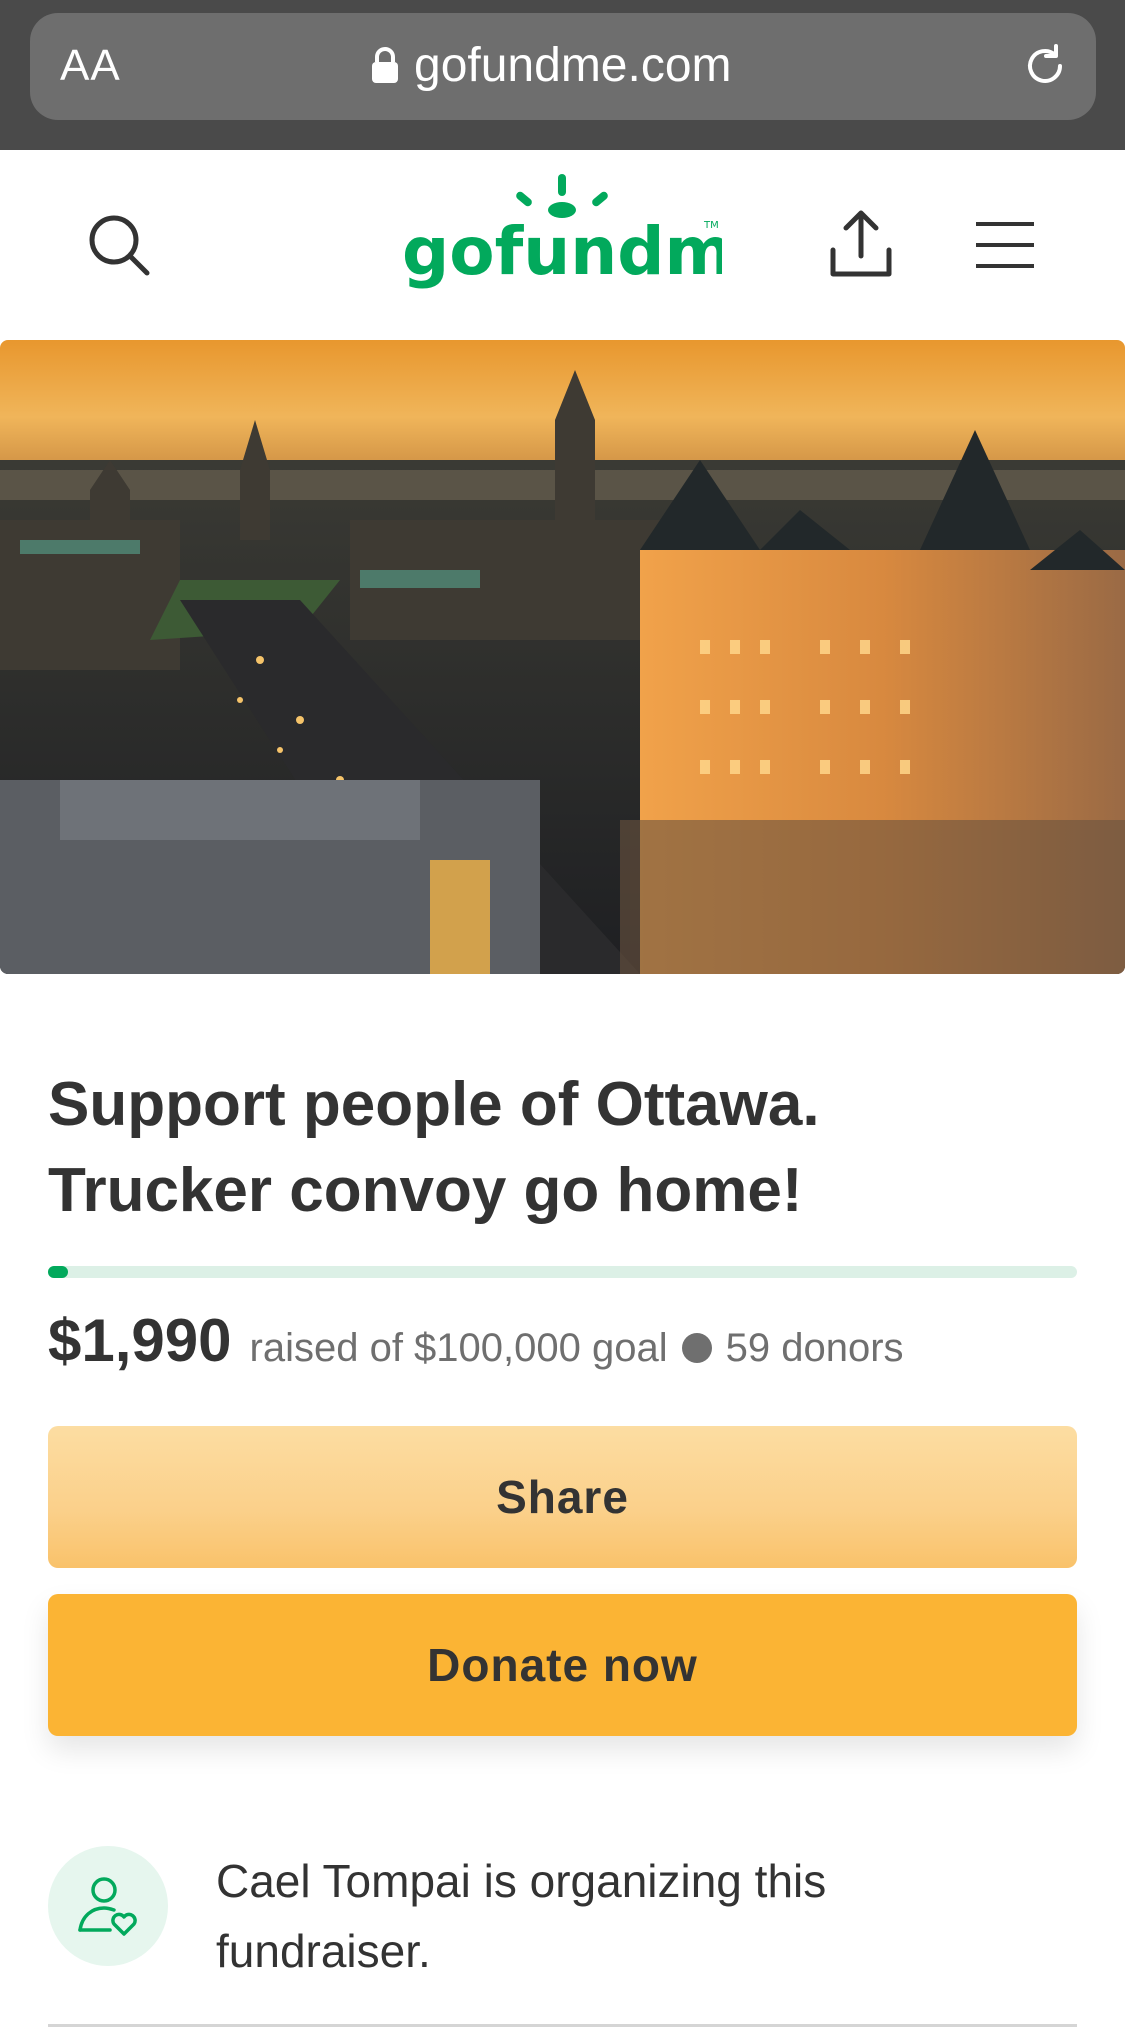 The image size is (1125, 2039). I want to click on campaign-title-line-2: Trucker convoy go home!, so click(425, 1190).